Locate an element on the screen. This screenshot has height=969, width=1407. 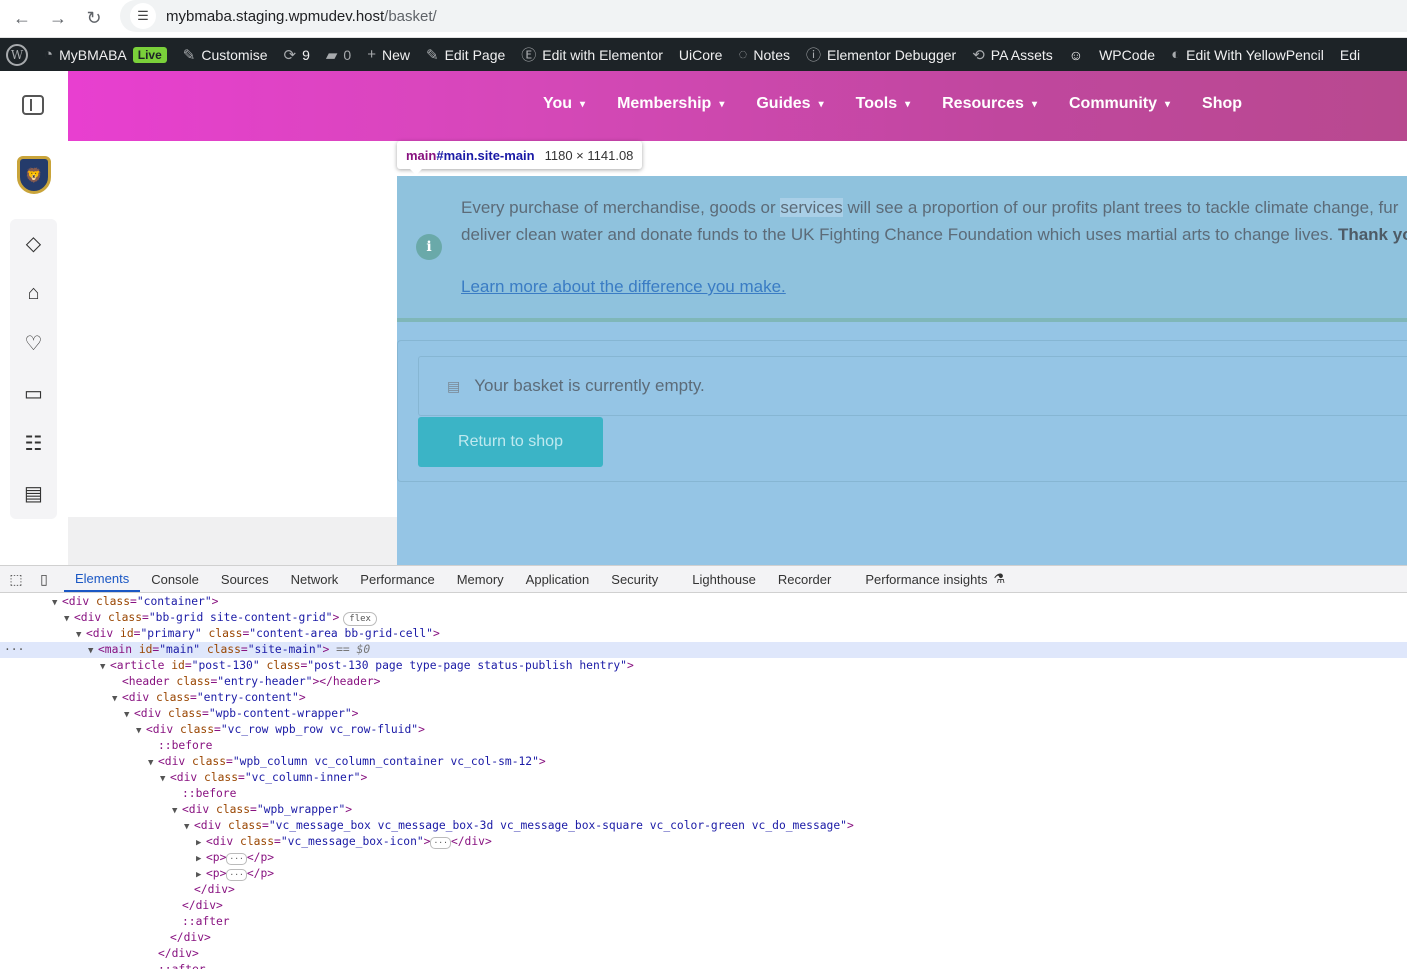
dom-node: ▼ <div class="wpb_wrapper"> is located at coordinates (703, 810).